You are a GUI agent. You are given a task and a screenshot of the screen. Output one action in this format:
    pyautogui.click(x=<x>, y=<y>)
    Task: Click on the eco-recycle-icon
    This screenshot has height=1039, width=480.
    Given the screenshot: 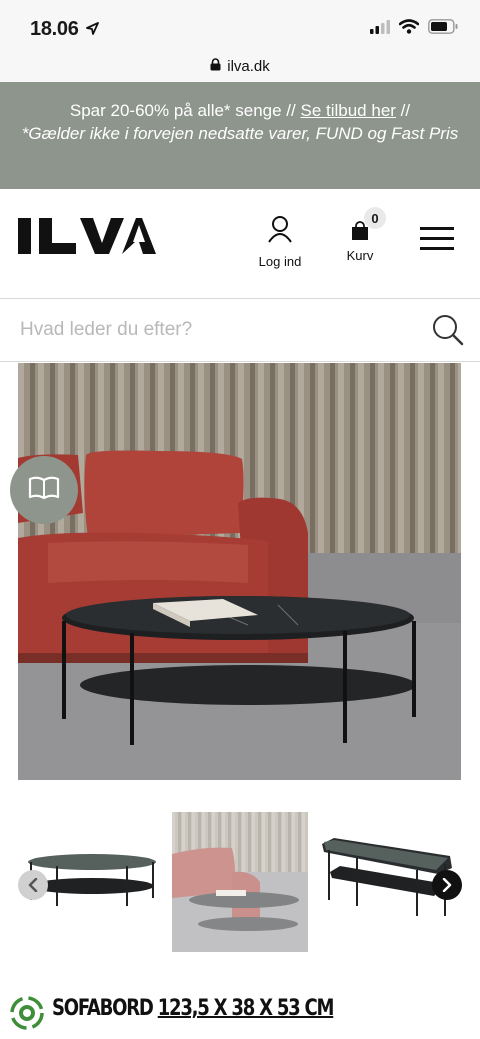 What is the action you would take?
    pyautogui.click(x=27, y=1015)
    